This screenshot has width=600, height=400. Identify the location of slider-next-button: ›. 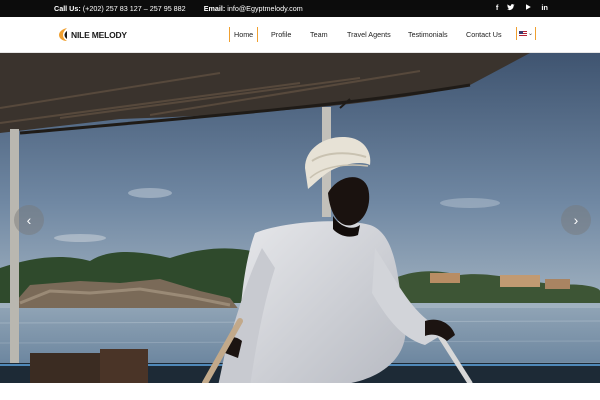
(576, 220).